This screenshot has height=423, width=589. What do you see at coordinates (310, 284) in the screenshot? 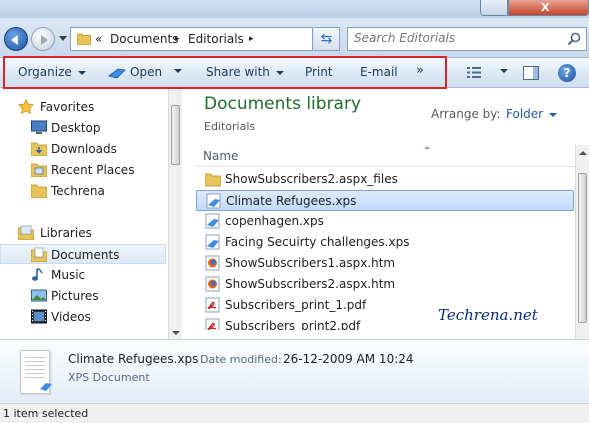
I see `file-name: ShowSubscribers2.aspx.htm` at bounding box center [310, 284].